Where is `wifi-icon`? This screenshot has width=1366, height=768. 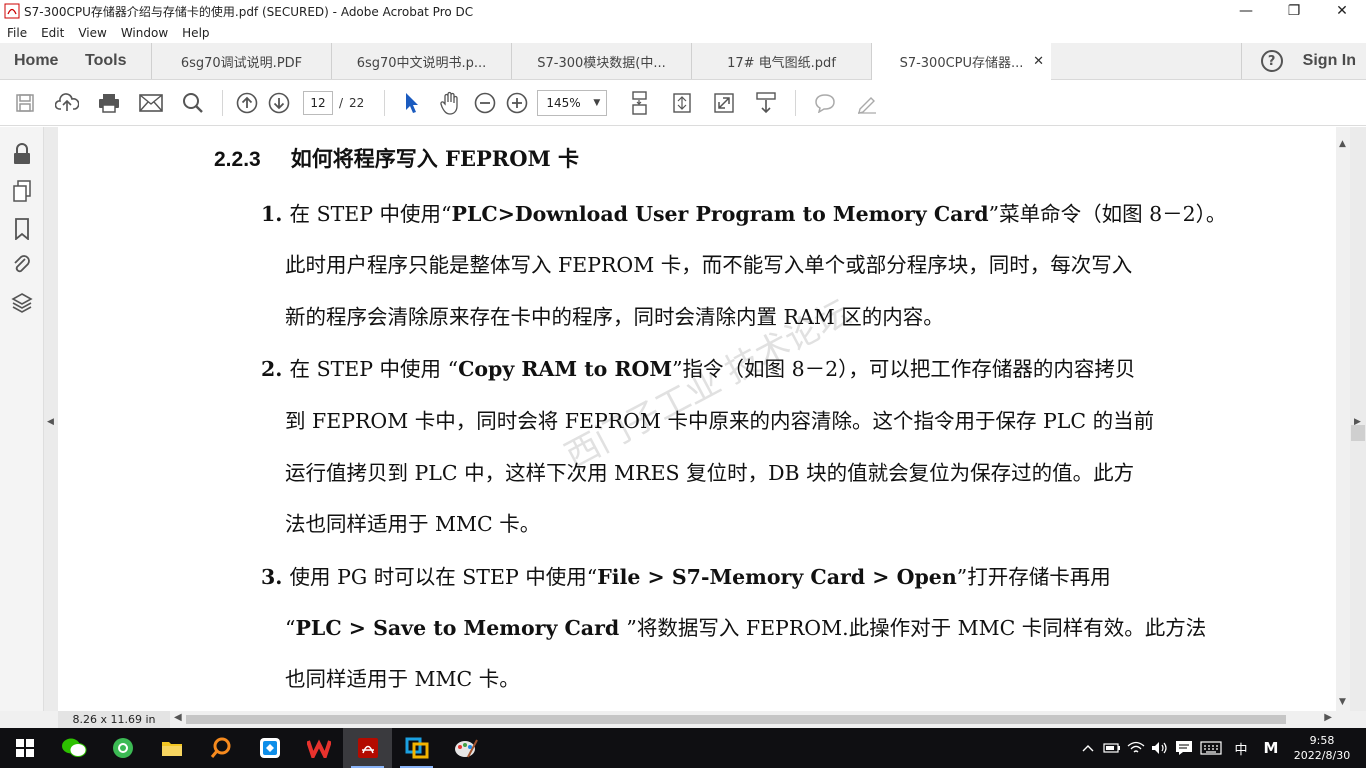 wifi-icon is located at coordinates (1136, 747).